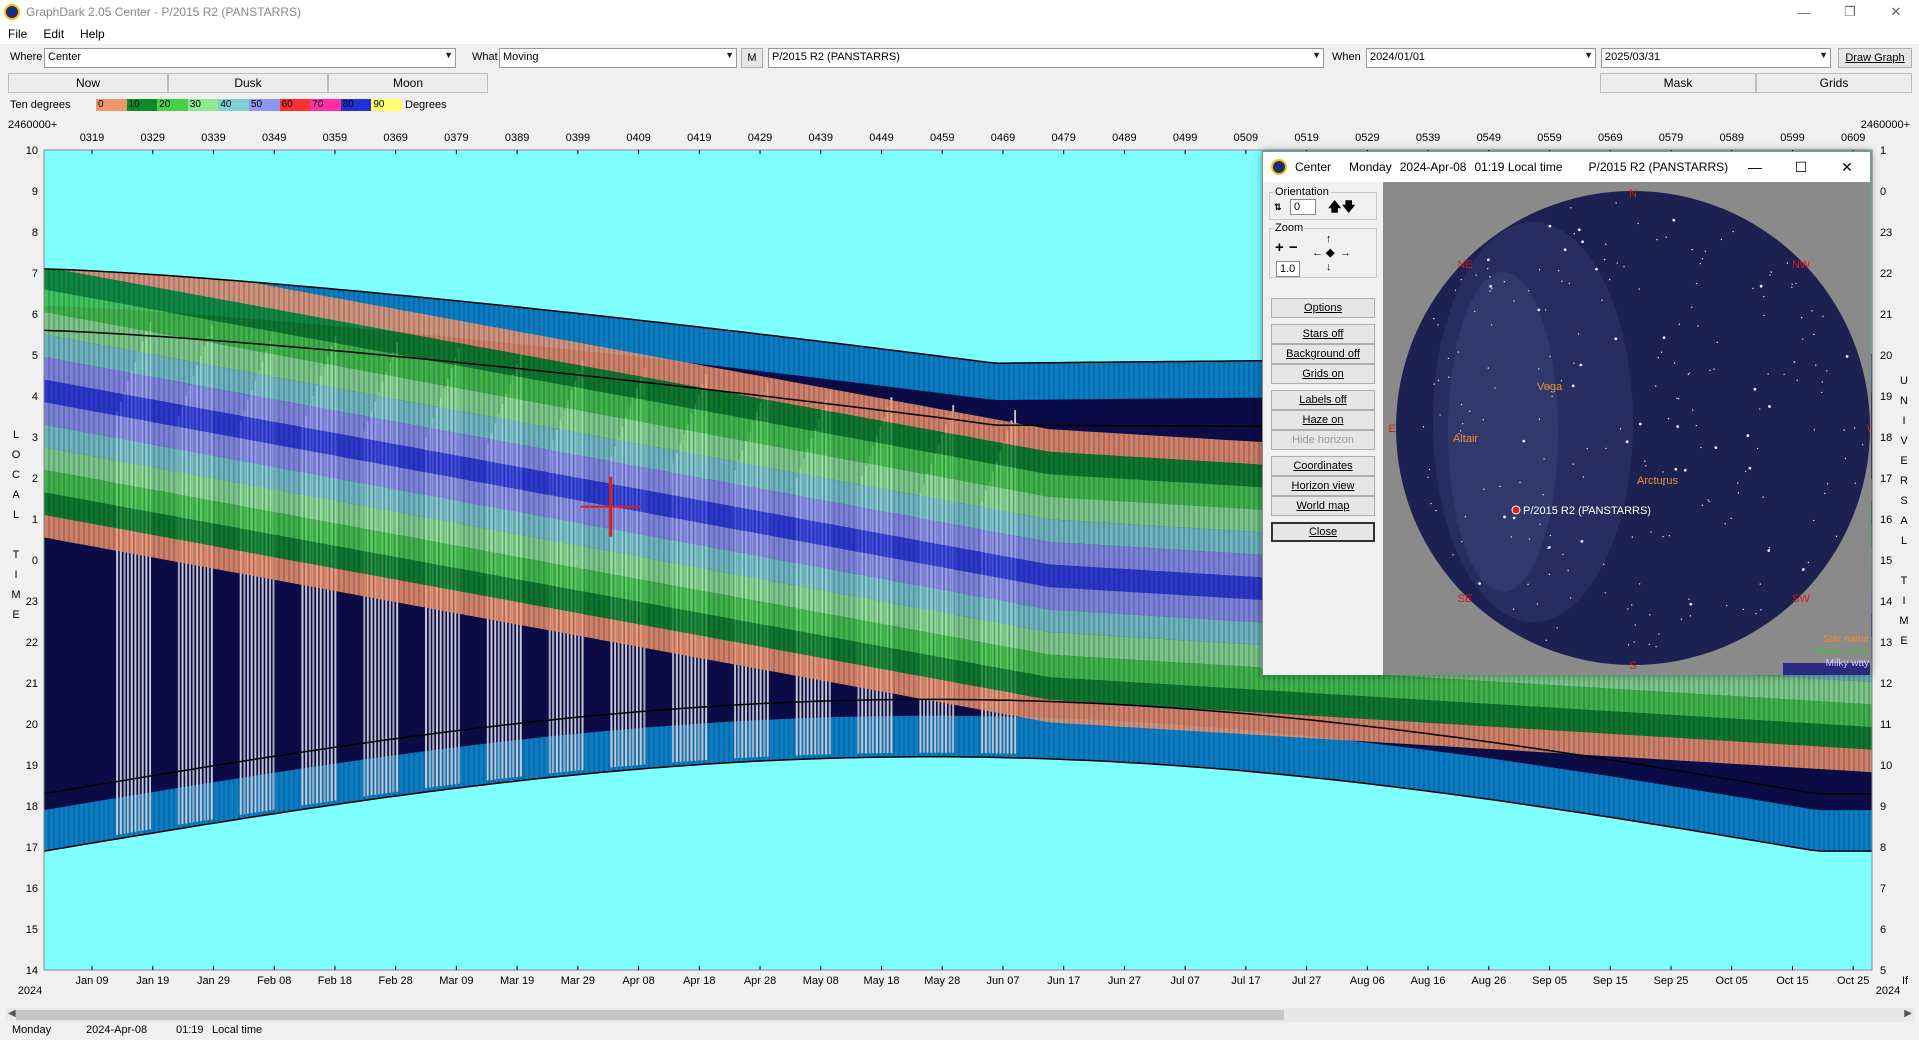 The height and width of the screenshot is (1040, 1919). What do you see at coordinates (638, 981) in the screenshot?
I see `date-tick-label: Apr 08` at bounding box center [638, 981].